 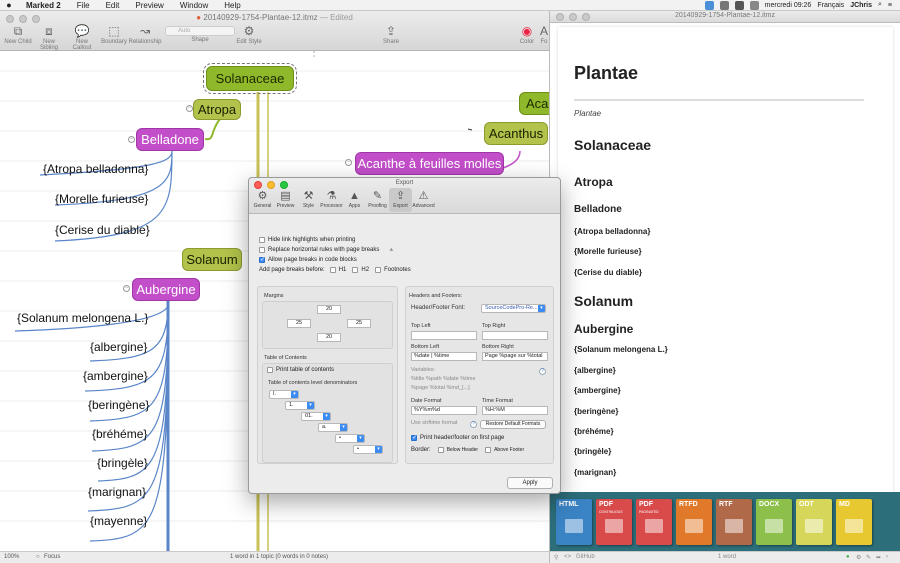 What do you see at coordinates (307, 240) in the screenshot?
I see `hide-link-option: Hide link highlights when printing` at bounding box center [307, 240].